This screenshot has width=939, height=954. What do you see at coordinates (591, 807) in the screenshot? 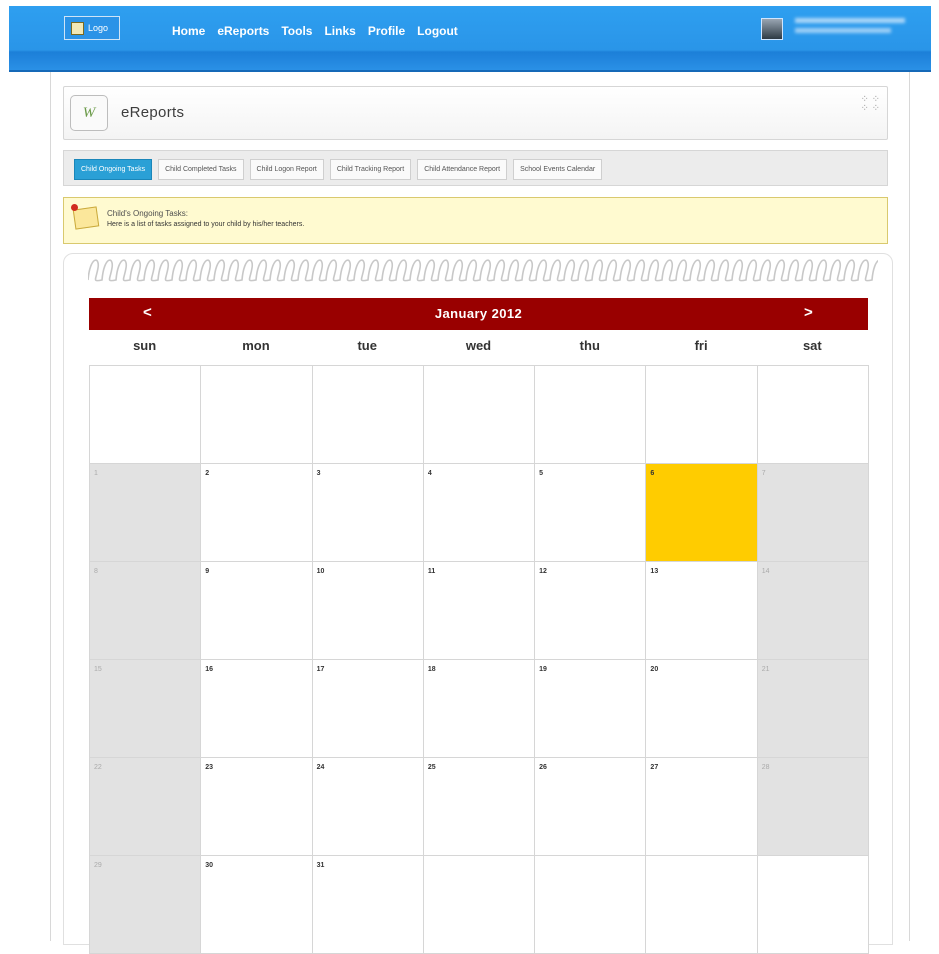
I see `calendar-day-26: 26` at bounding box center [591, 807].